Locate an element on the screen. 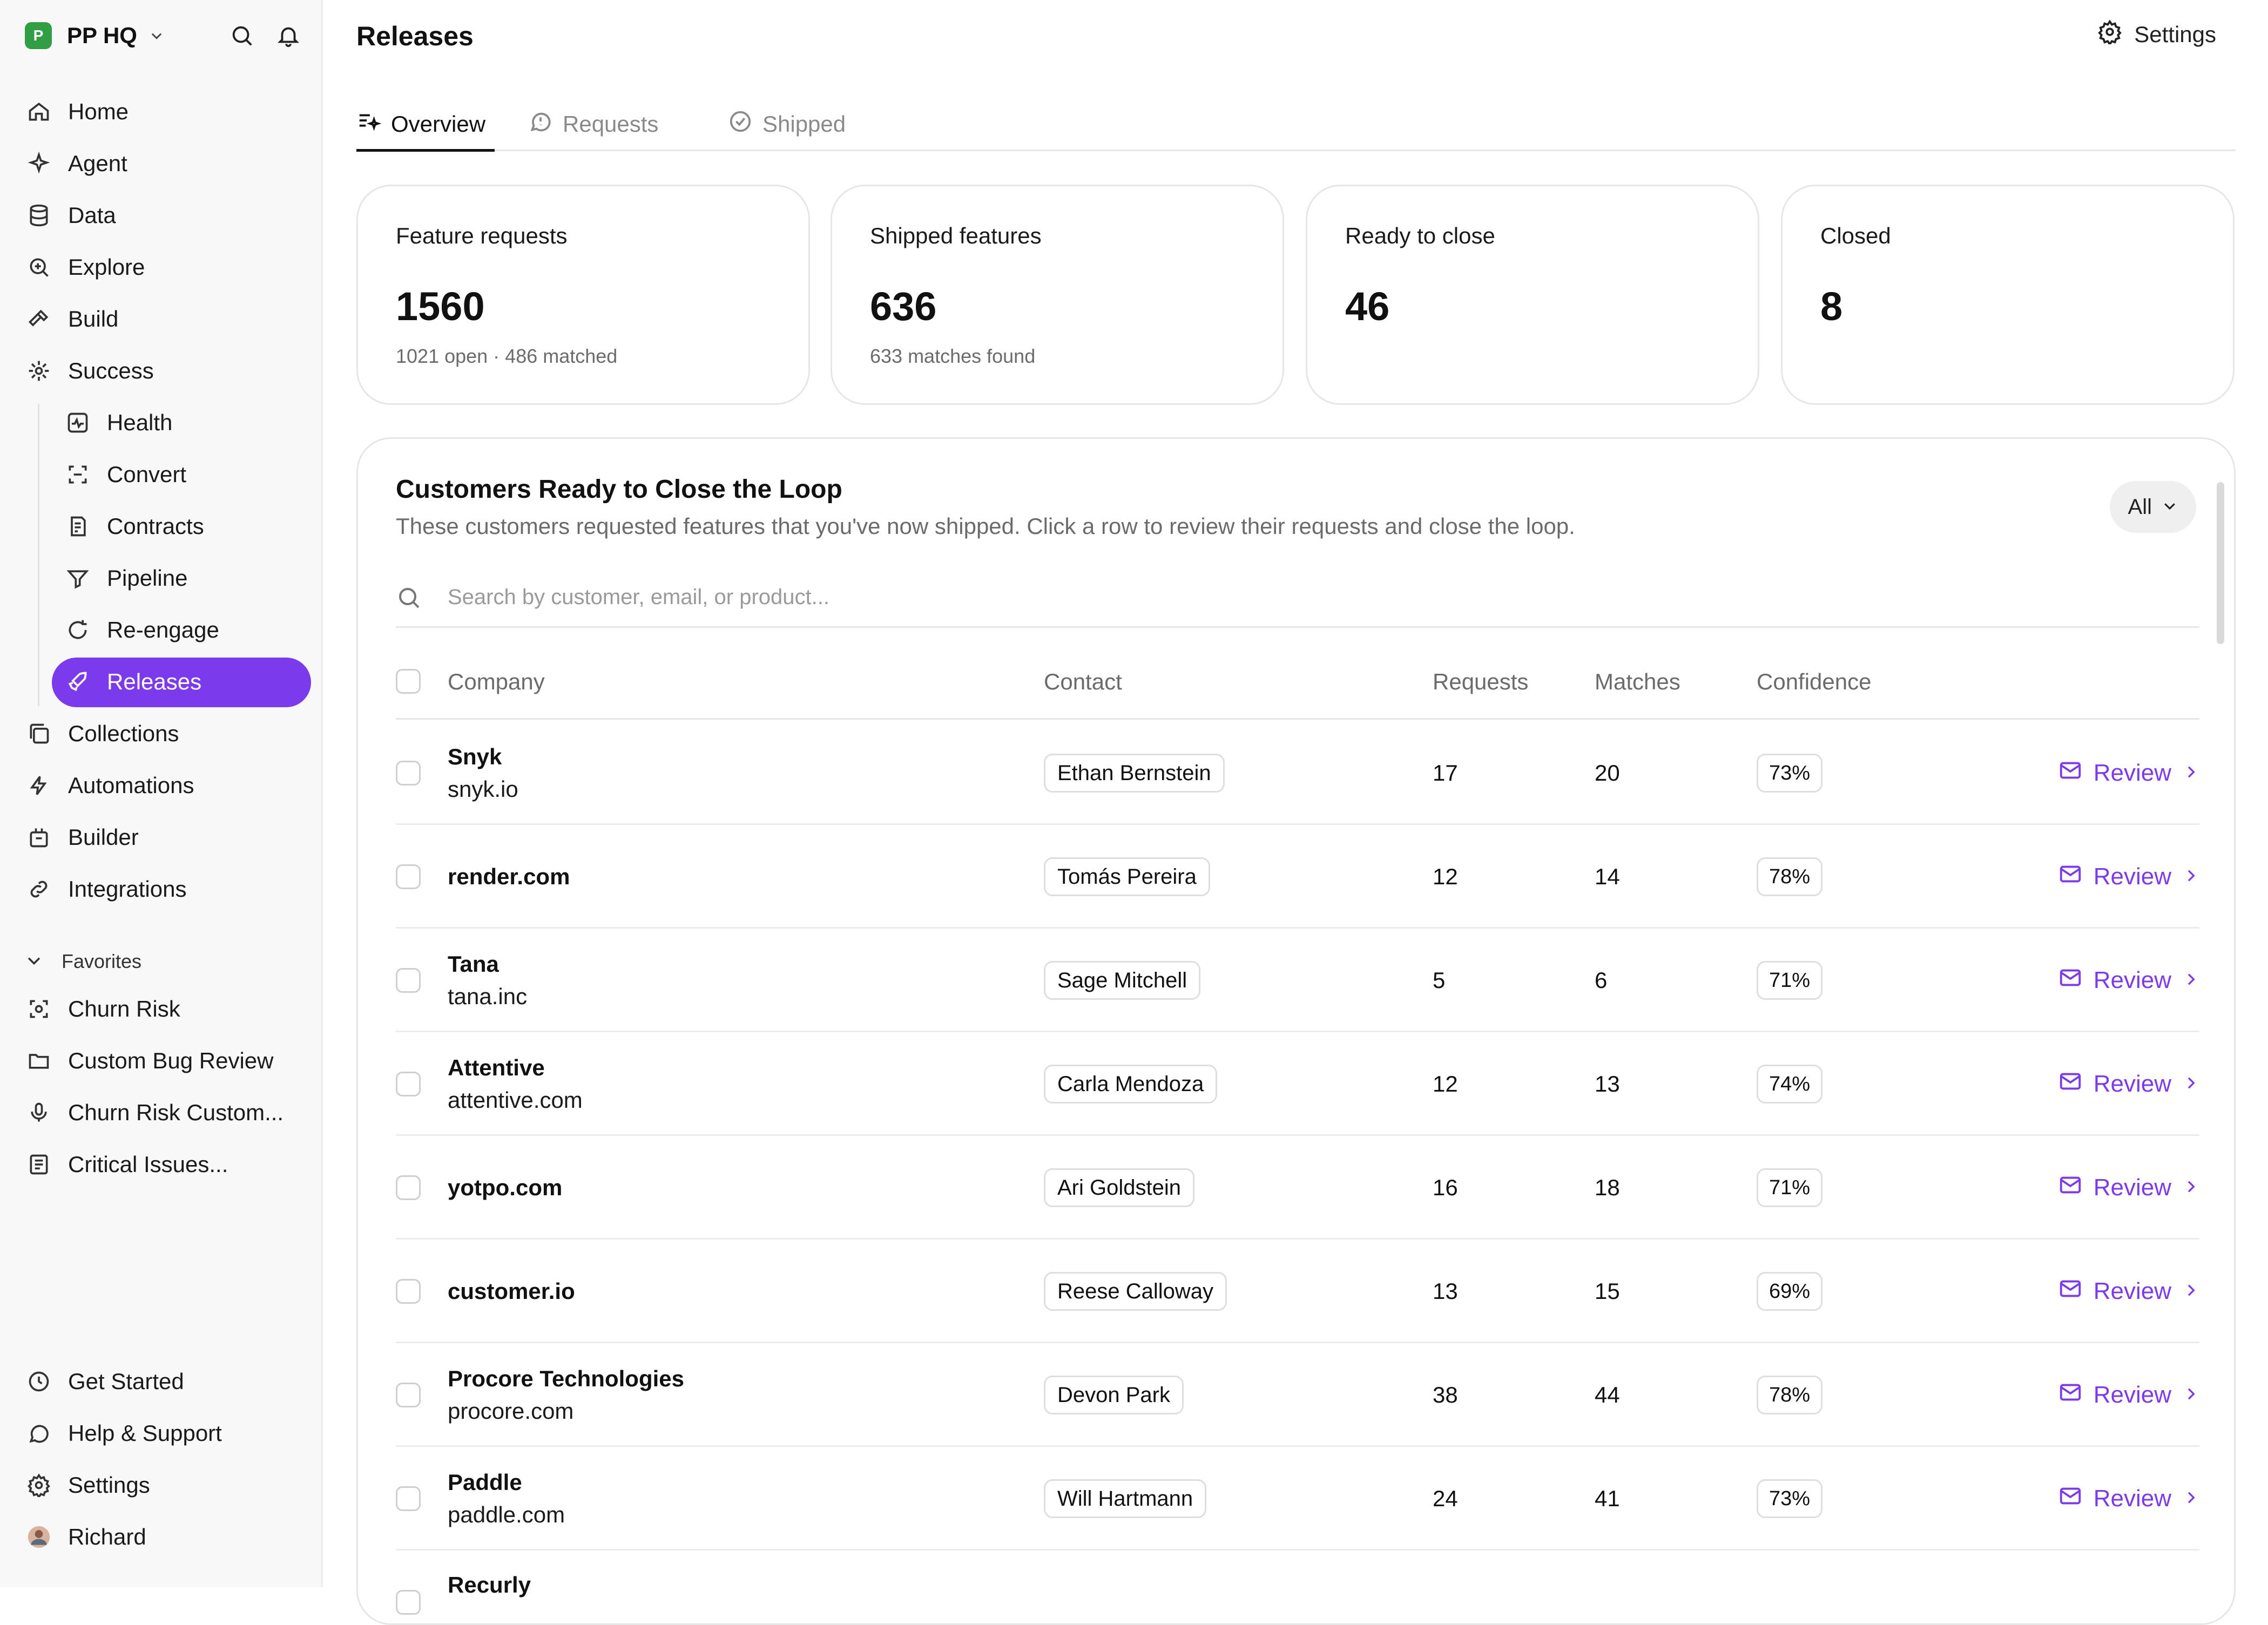 The height and width of the screenshot is (1625, 2268). tab-overview: Overview is located at coordinates (420, 124).